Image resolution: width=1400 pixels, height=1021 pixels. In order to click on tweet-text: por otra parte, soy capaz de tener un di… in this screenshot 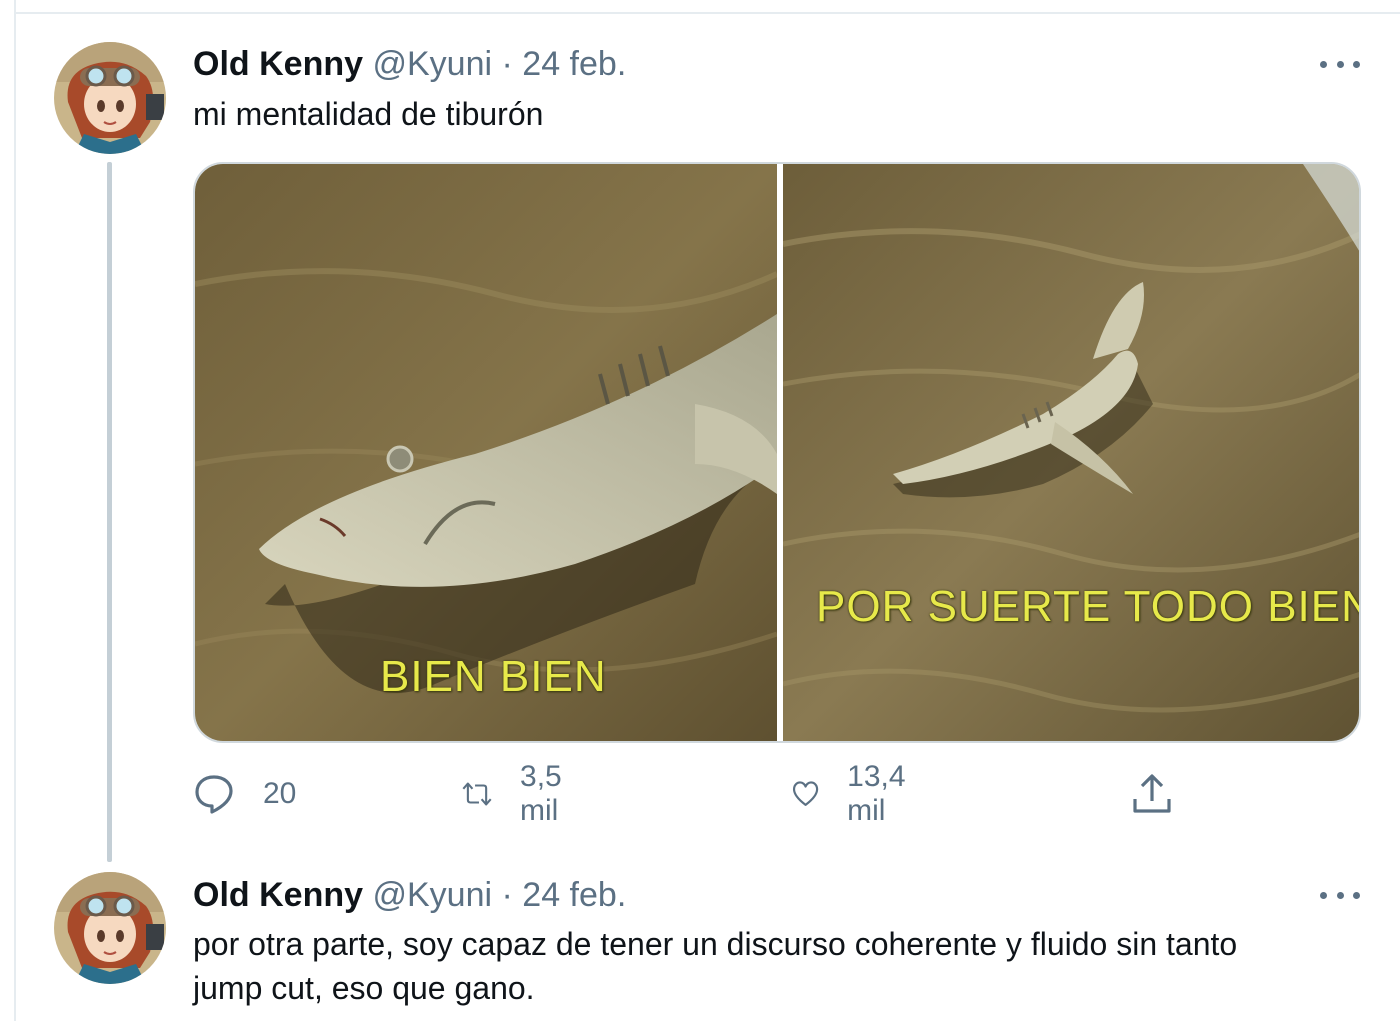, I will do `click(715, 966)`.